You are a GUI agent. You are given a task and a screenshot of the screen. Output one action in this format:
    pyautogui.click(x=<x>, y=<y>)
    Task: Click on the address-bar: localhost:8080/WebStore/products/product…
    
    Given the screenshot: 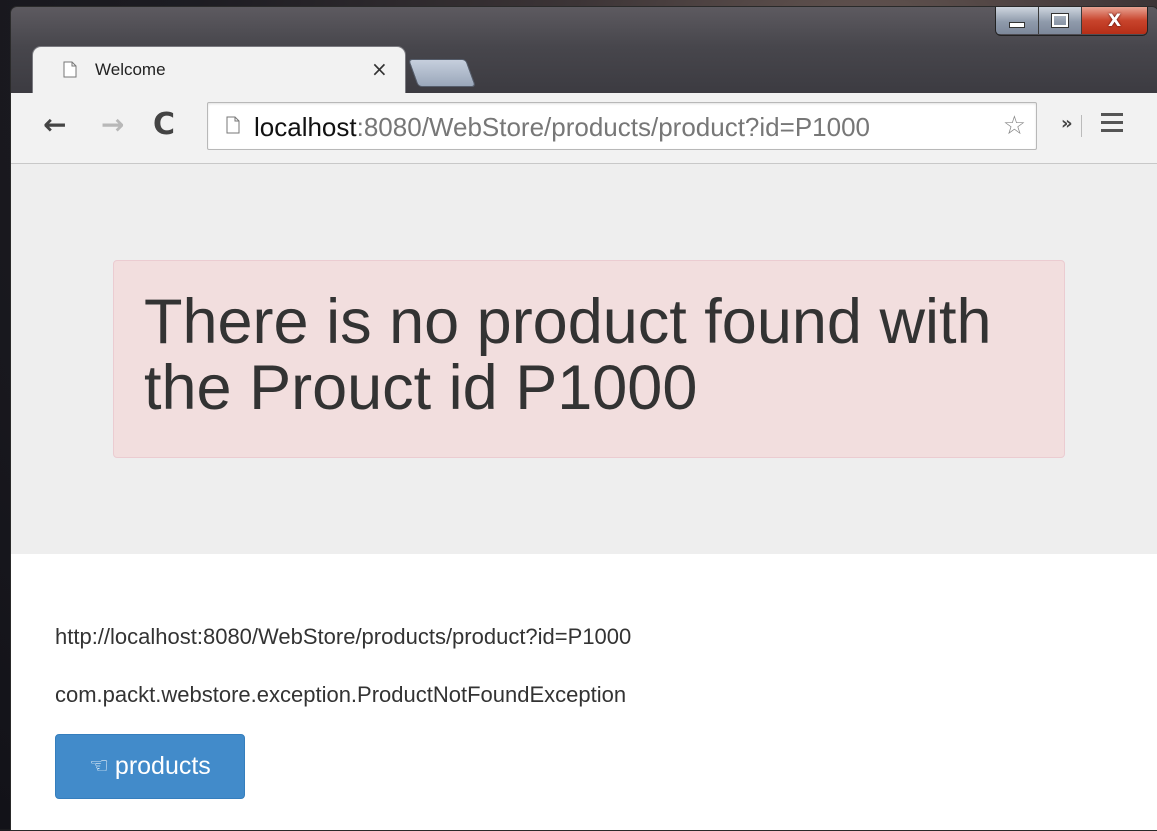 What is the action you would take?
    pyautogui.click(x=622, y=126)
    